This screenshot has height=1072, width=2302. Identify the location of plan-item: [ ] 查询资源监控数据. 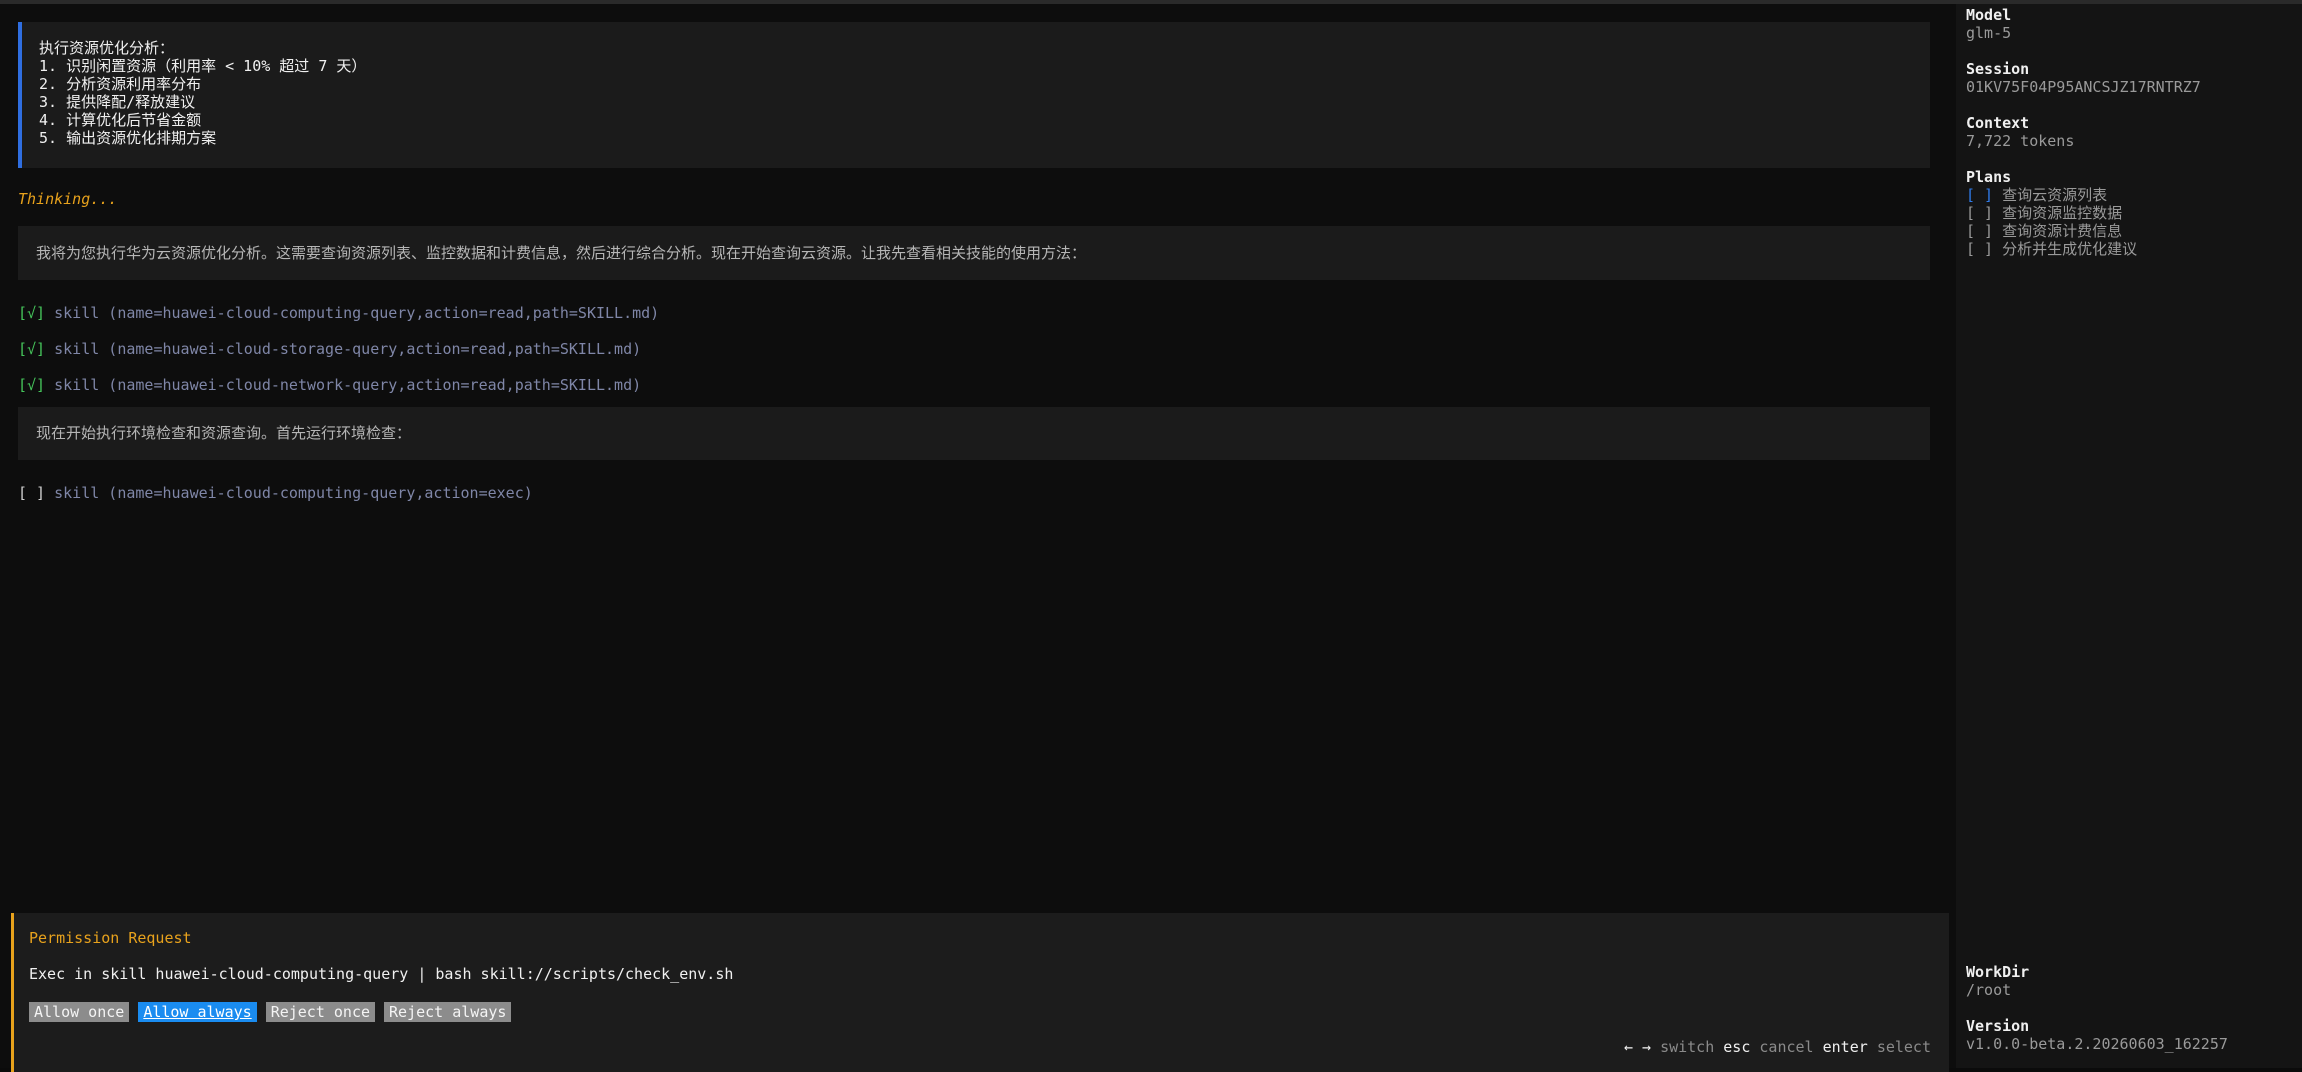
(2051, 213).